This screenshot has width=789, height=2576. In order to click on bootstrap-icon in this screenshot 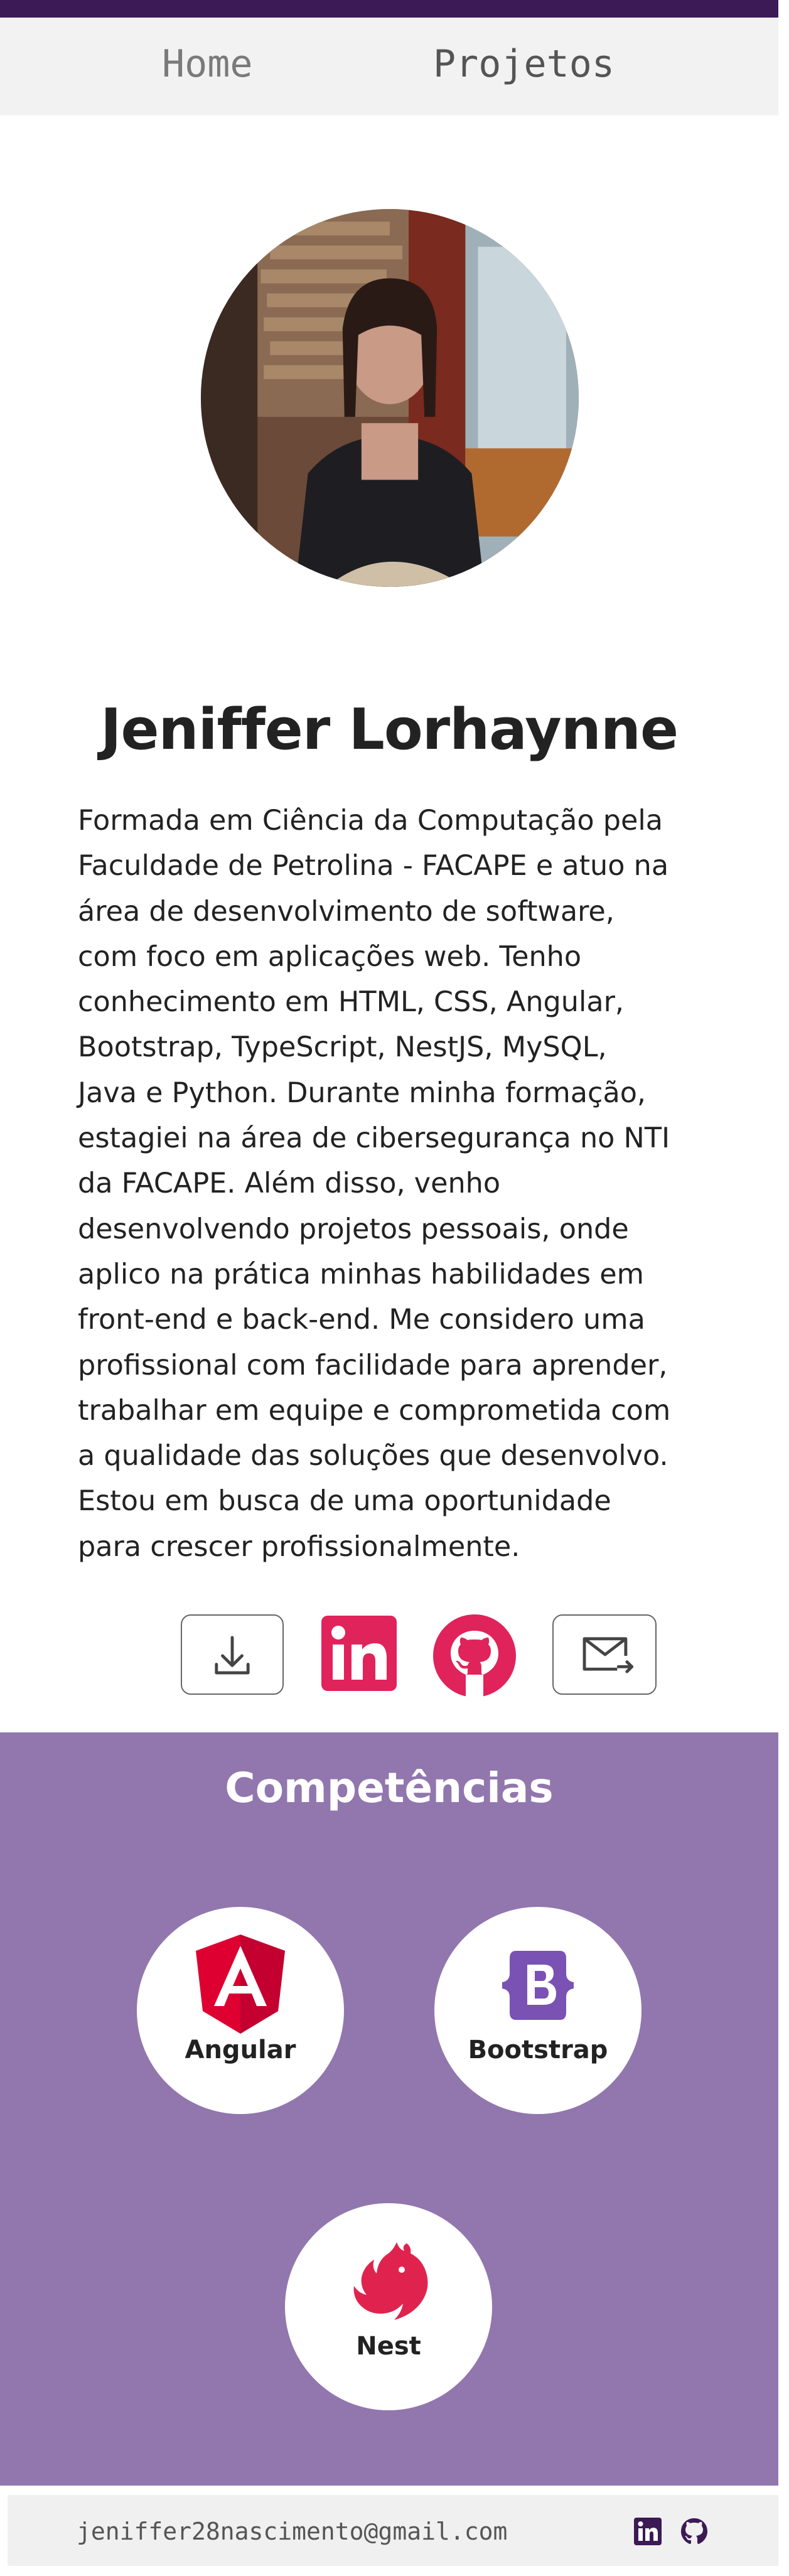, I will do `click(538, 1985)`.